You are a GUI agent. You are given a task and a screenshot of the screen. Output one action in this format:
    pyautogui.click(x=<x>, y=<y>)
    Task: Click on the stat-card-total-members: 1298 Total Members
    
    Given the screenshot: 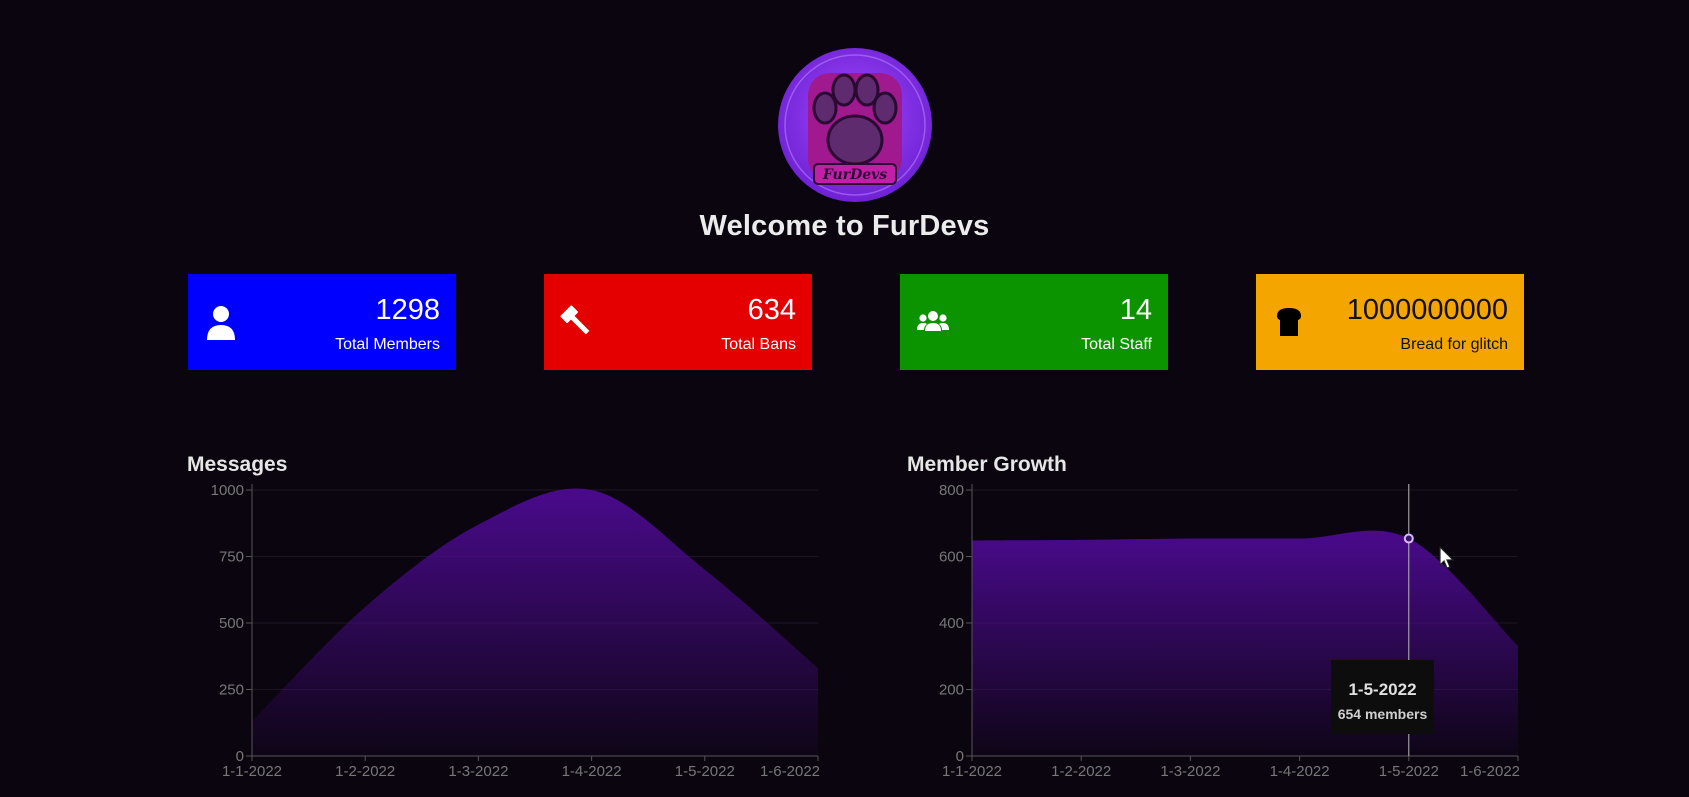 What is the action you would take?
    pyautogui.click(x=322, y=322)
    